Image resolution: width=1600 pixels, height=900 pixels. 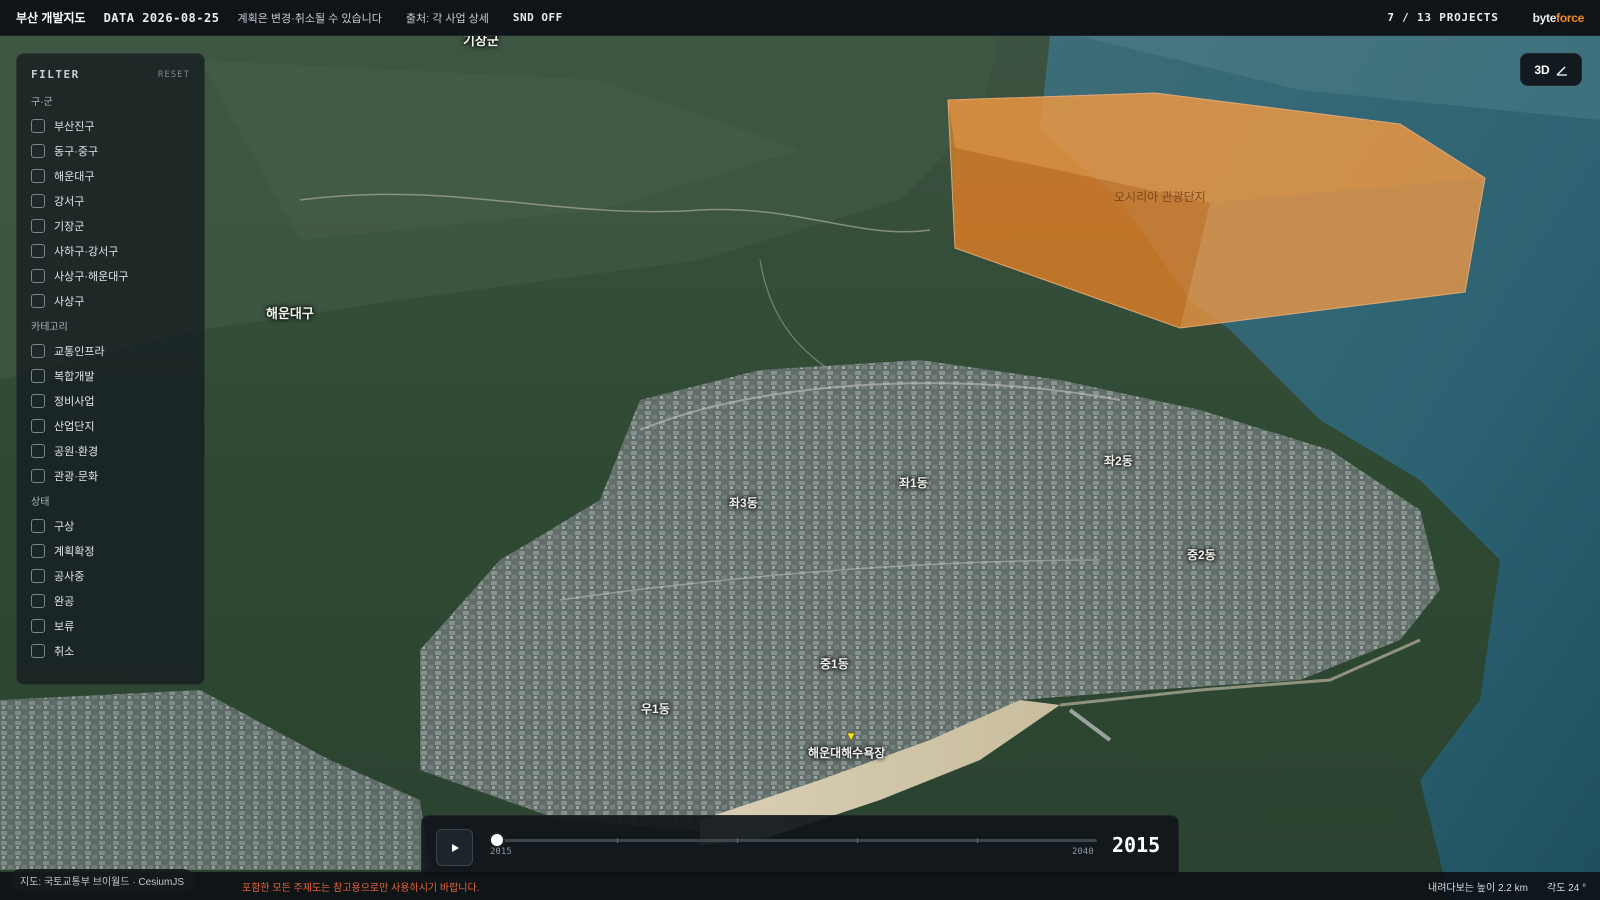 What do you see at coordinates (110, 375) in the screenshot?
I see `filter-option: 복합개발` at bounding box center [110, 375].